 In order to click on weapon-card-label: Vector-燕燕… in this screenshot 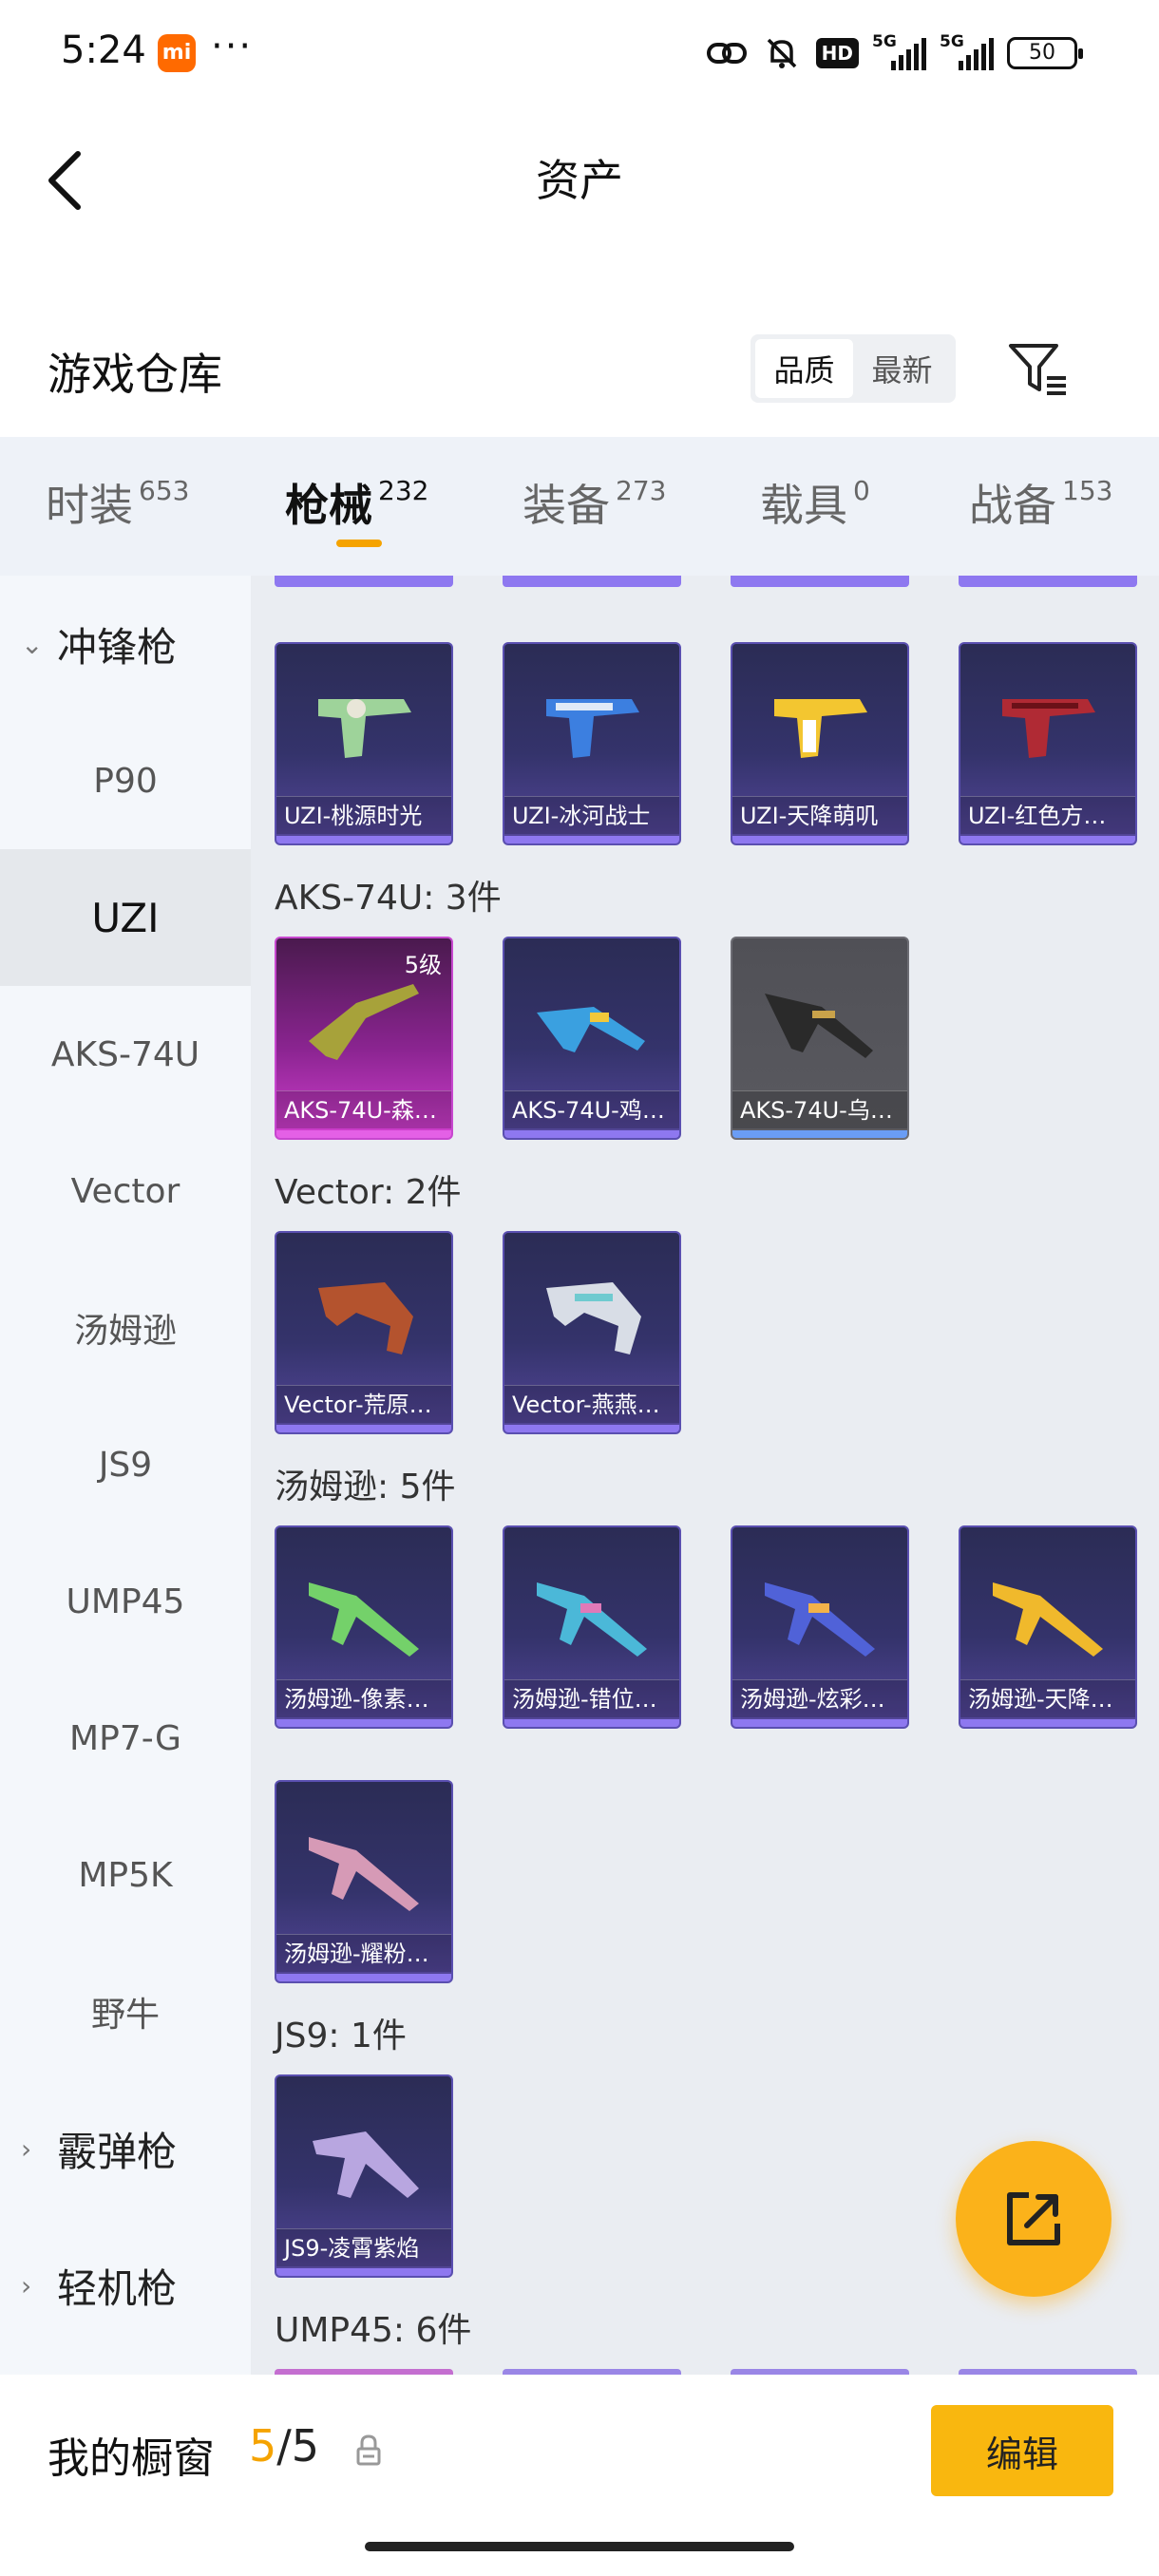, I will do `click(591, 1404)`.